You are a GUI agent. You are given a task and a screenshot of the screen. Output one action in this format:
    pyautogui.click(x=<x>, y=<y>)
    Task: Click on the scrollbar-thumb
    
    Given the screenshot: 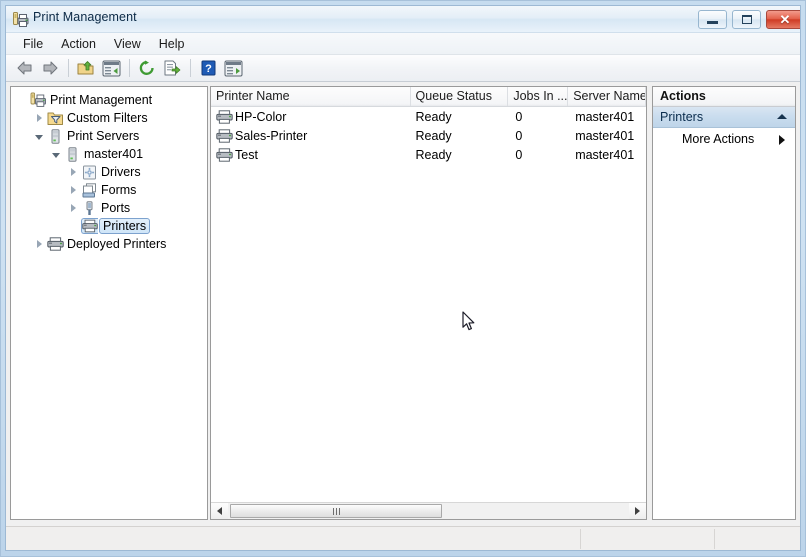 What is the action you would take?
    pyautogui.click(x=336, y=511)
    